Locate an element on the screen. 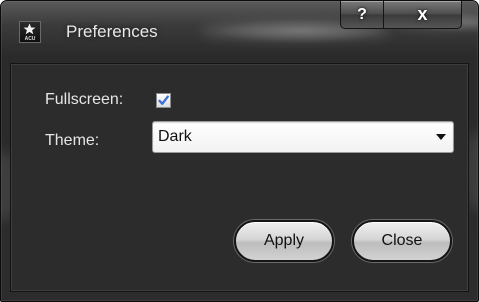 The width and height of the screenshot is (479, 302). checkmark-icon is located at coordinates (163, 100).